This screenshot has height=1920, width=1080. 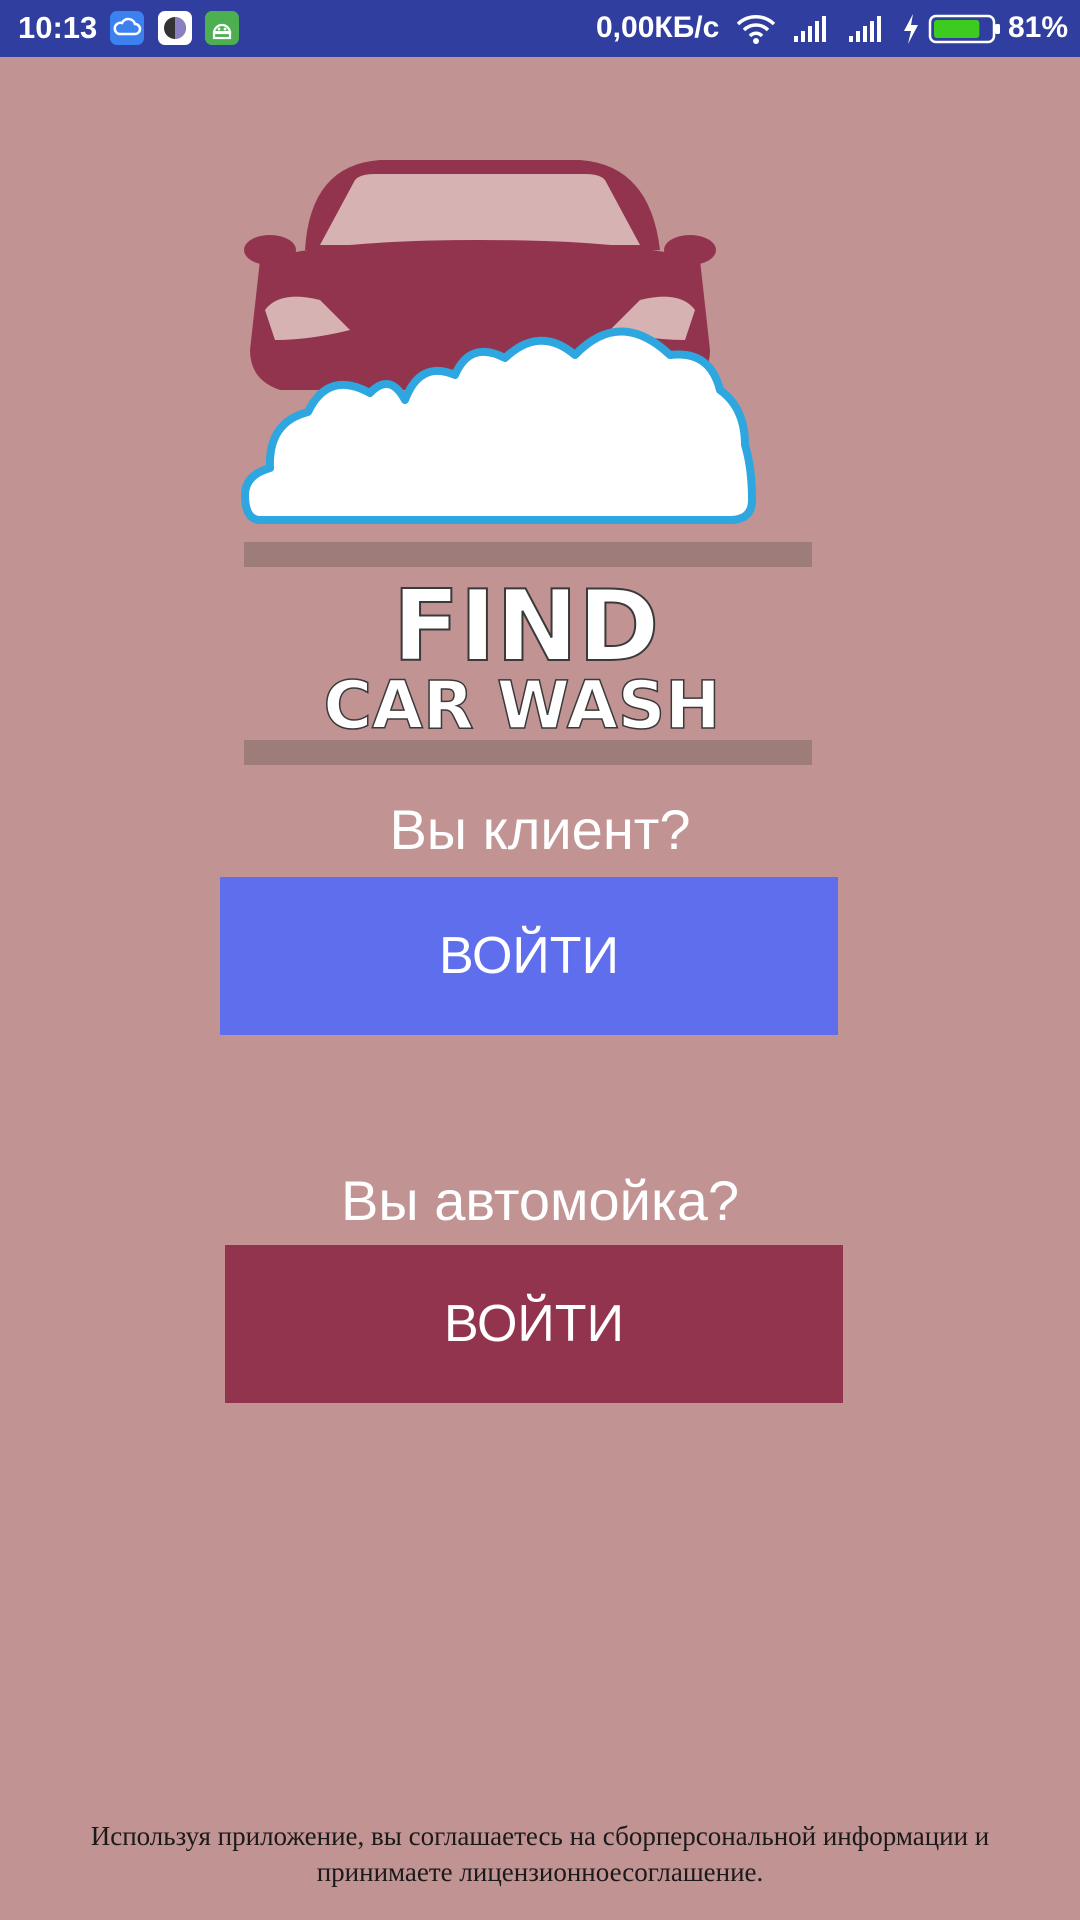 I want to click on app-notification-icon, so click(x=175, y=28).